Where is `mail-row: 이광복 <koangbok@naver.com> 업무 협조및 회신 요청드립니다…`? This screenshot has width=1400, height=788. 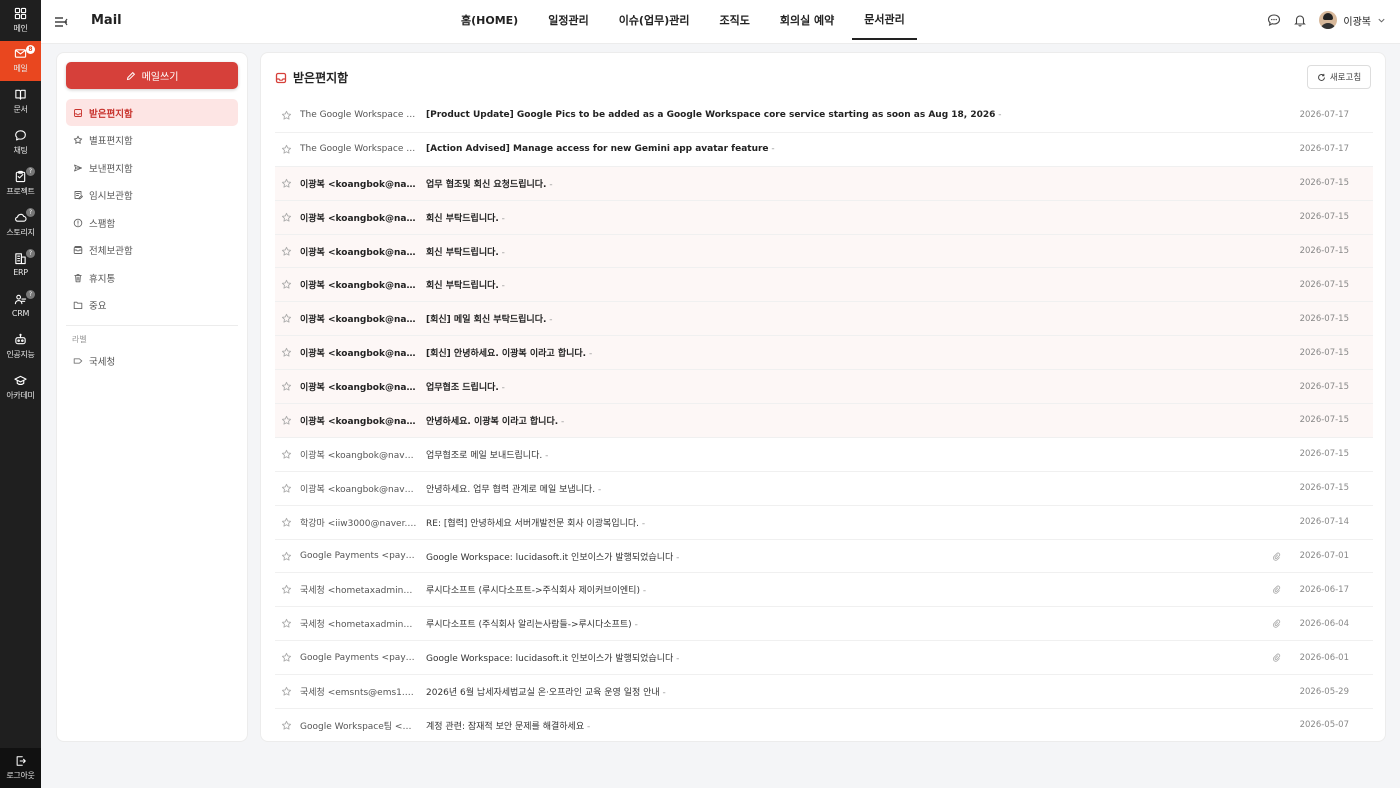
mail-row: 이광복 <koangbok@naver.com> 업무 협조및 회신 요청드립니다… is located at coordinates (824, 183).